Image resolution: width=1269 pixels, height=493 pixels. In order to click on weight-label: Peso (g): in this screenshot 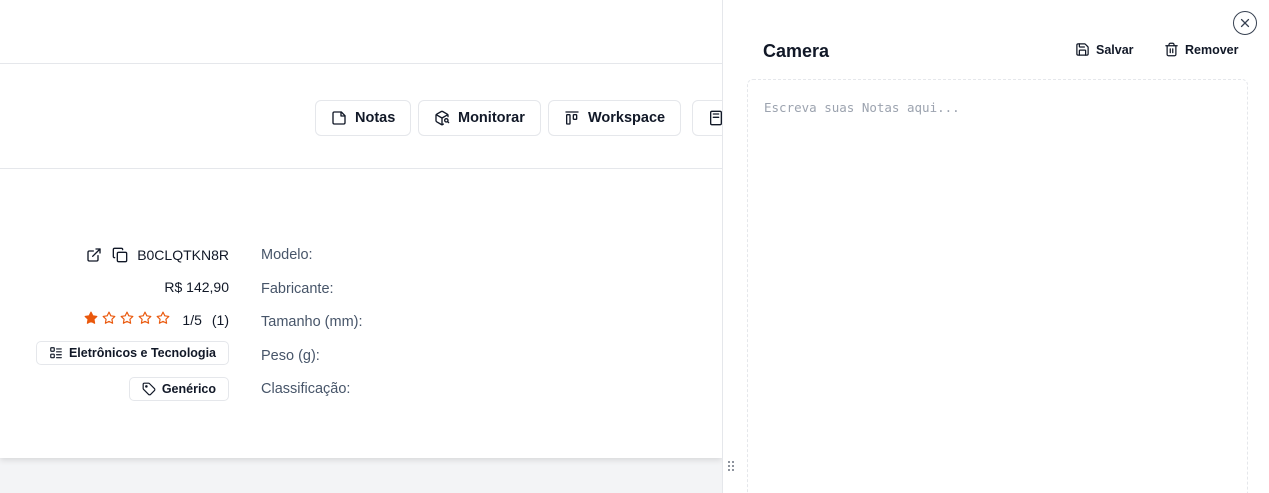, I will do `click(290, 355)`.